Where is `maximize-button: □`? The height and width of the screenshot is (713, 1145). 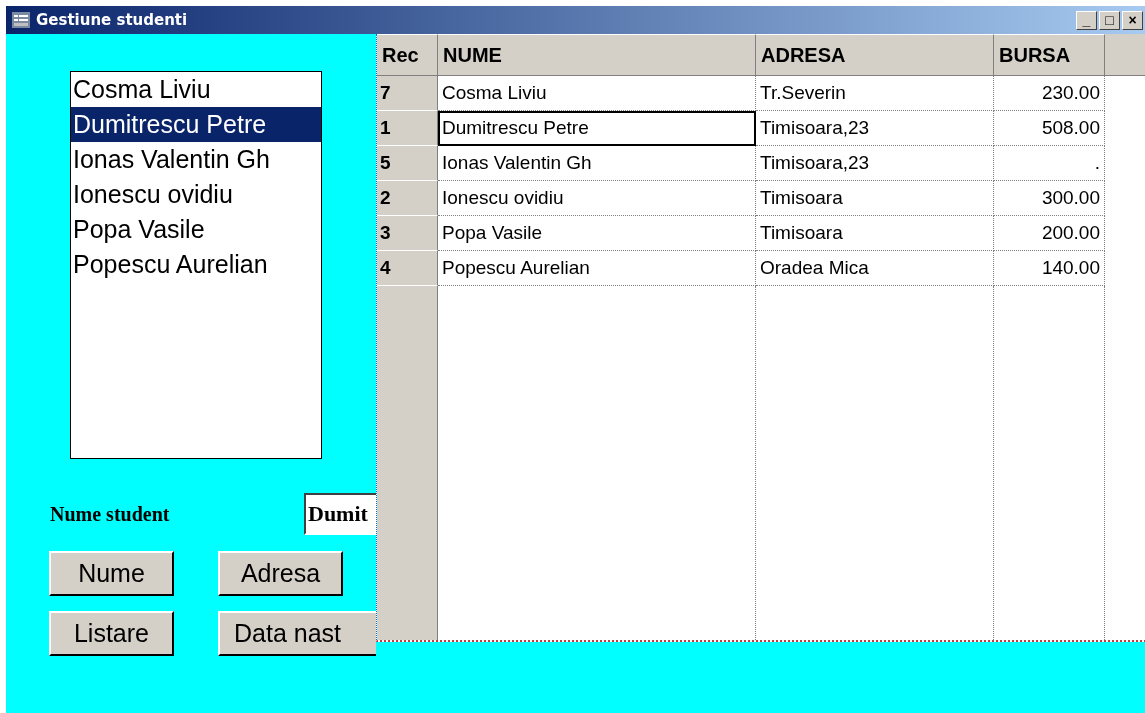 maximize-button: □ is located at coordinates (1109, 20).